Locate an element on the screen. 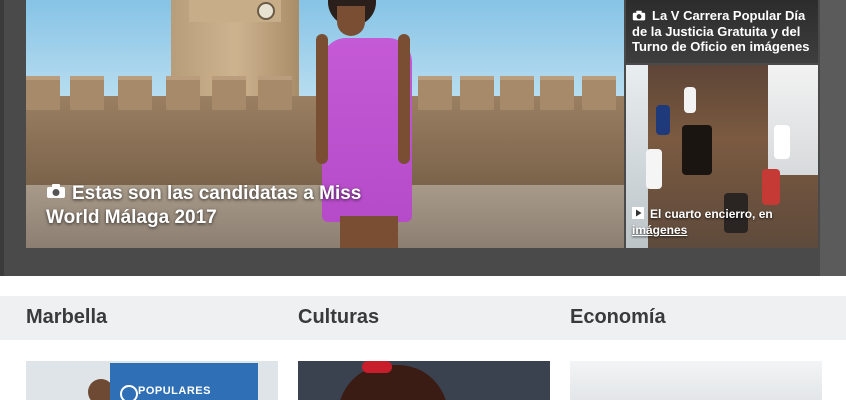  side-story-encierro: El cuarto encierro, en imágenes is located at coordinates (722, 156).